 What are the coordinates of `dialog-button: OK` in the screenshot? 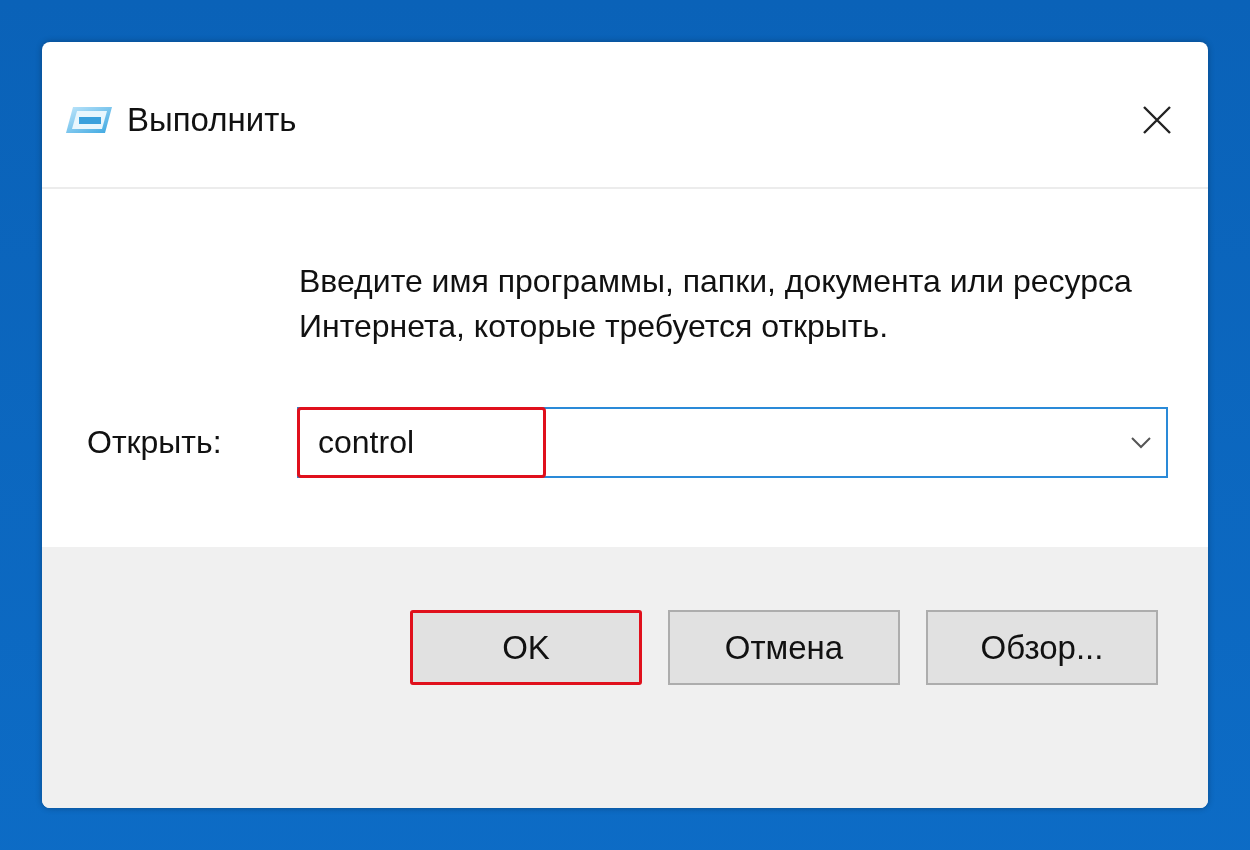 It's located at (526, 647).